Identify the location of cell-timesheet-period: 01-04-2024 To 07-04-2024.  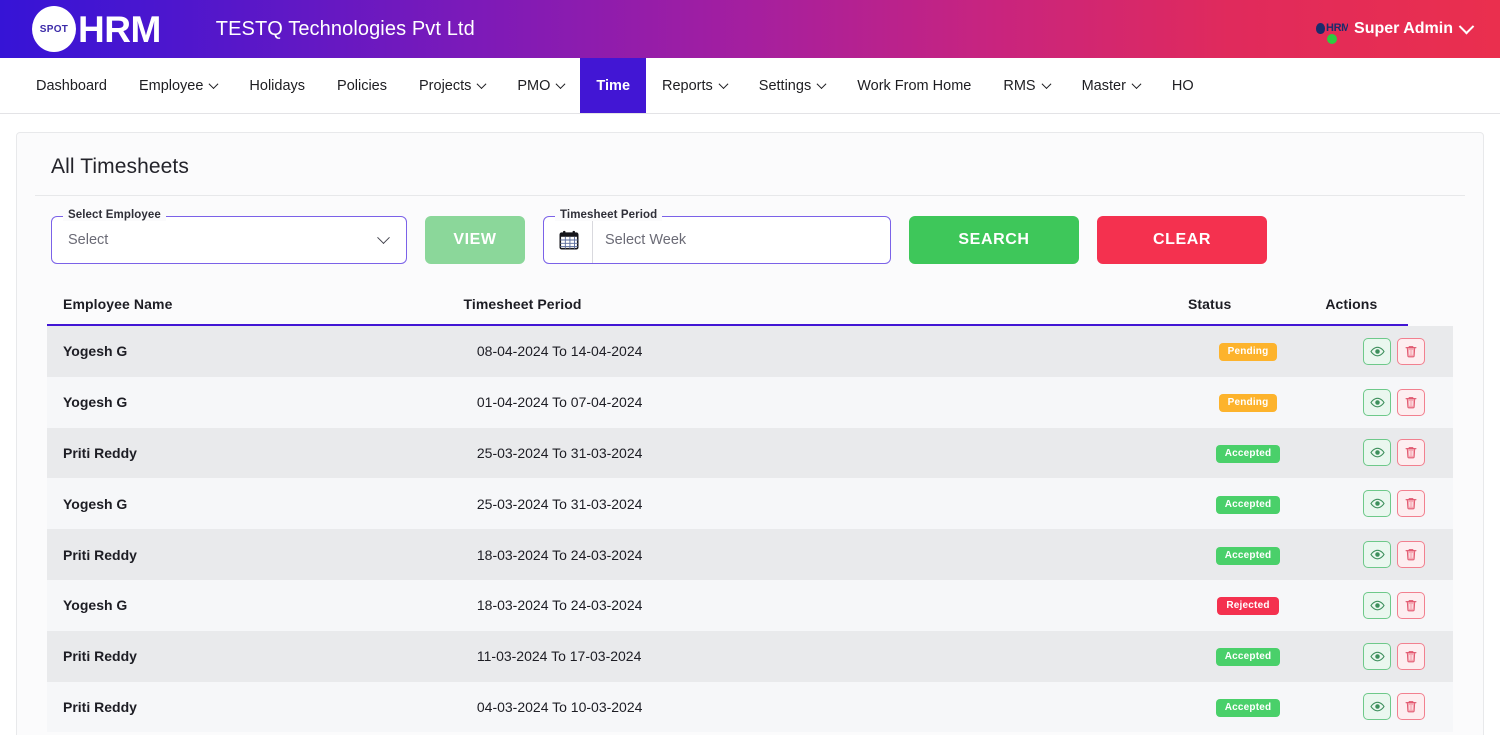
(559, 402).